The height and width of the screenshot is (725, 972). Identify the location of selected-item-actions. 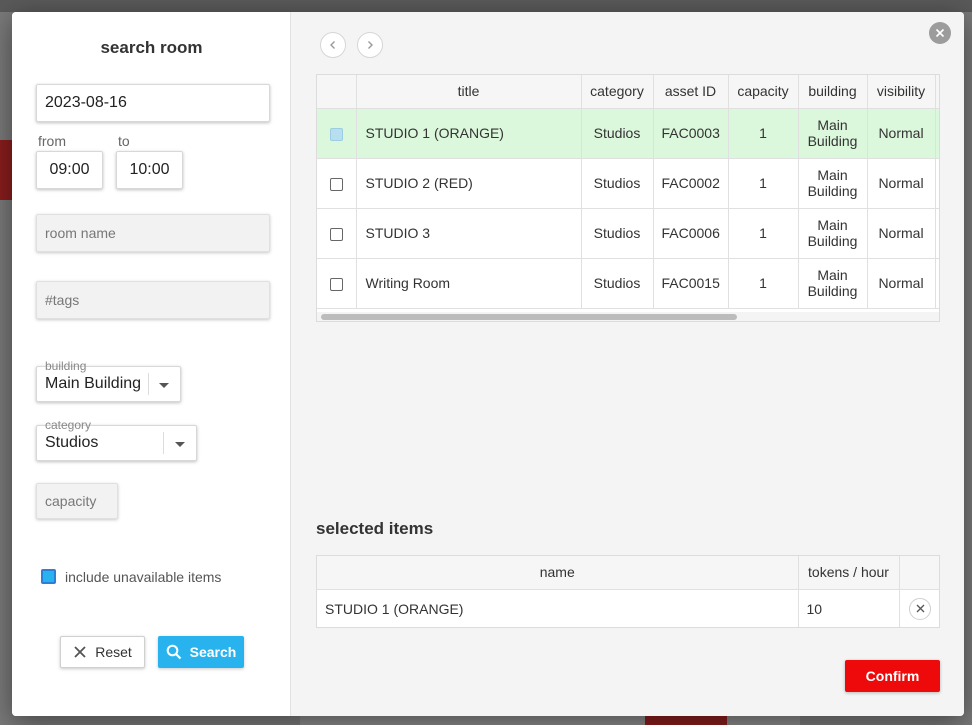
(919, 608).